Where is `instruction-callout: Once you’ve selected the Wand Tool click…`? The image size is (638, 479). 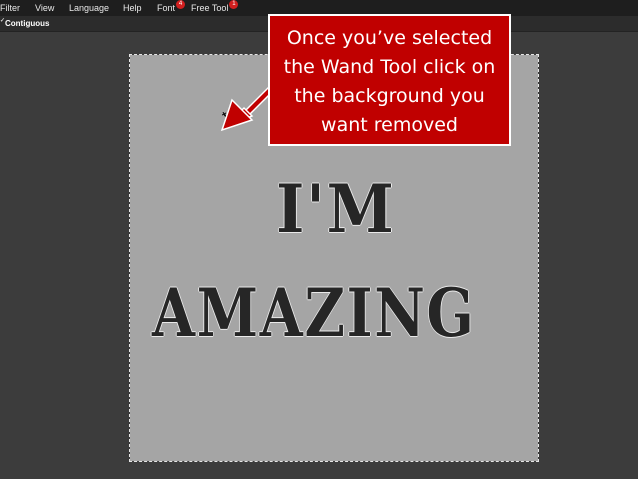
instruction-callout: Once you’ve selected the Wand Tool click… is located at coordinates (389, 80).